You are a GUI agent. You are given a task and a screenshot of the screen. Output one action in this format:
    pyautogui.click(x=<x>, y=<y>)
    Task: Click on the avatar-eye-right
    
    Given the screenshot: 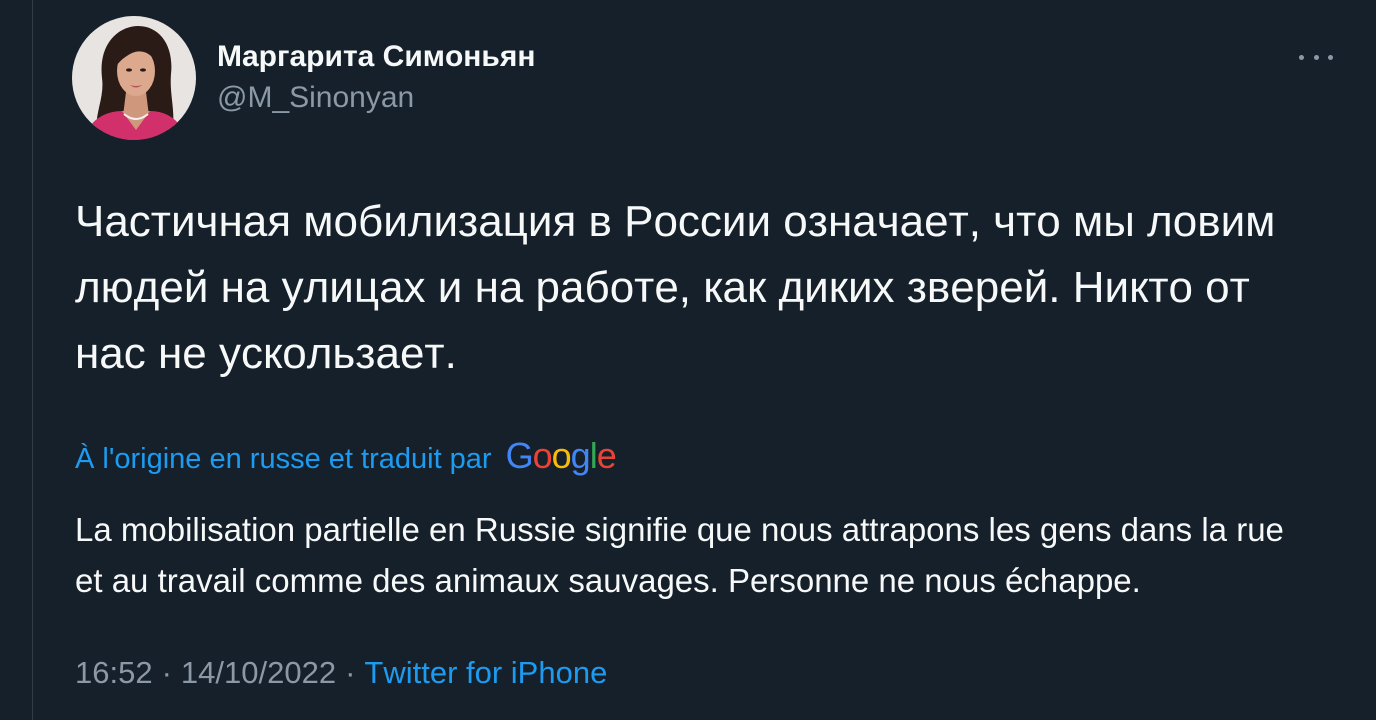 What is the action you would take?
    pyautogui.click(x=143, y=70)
    